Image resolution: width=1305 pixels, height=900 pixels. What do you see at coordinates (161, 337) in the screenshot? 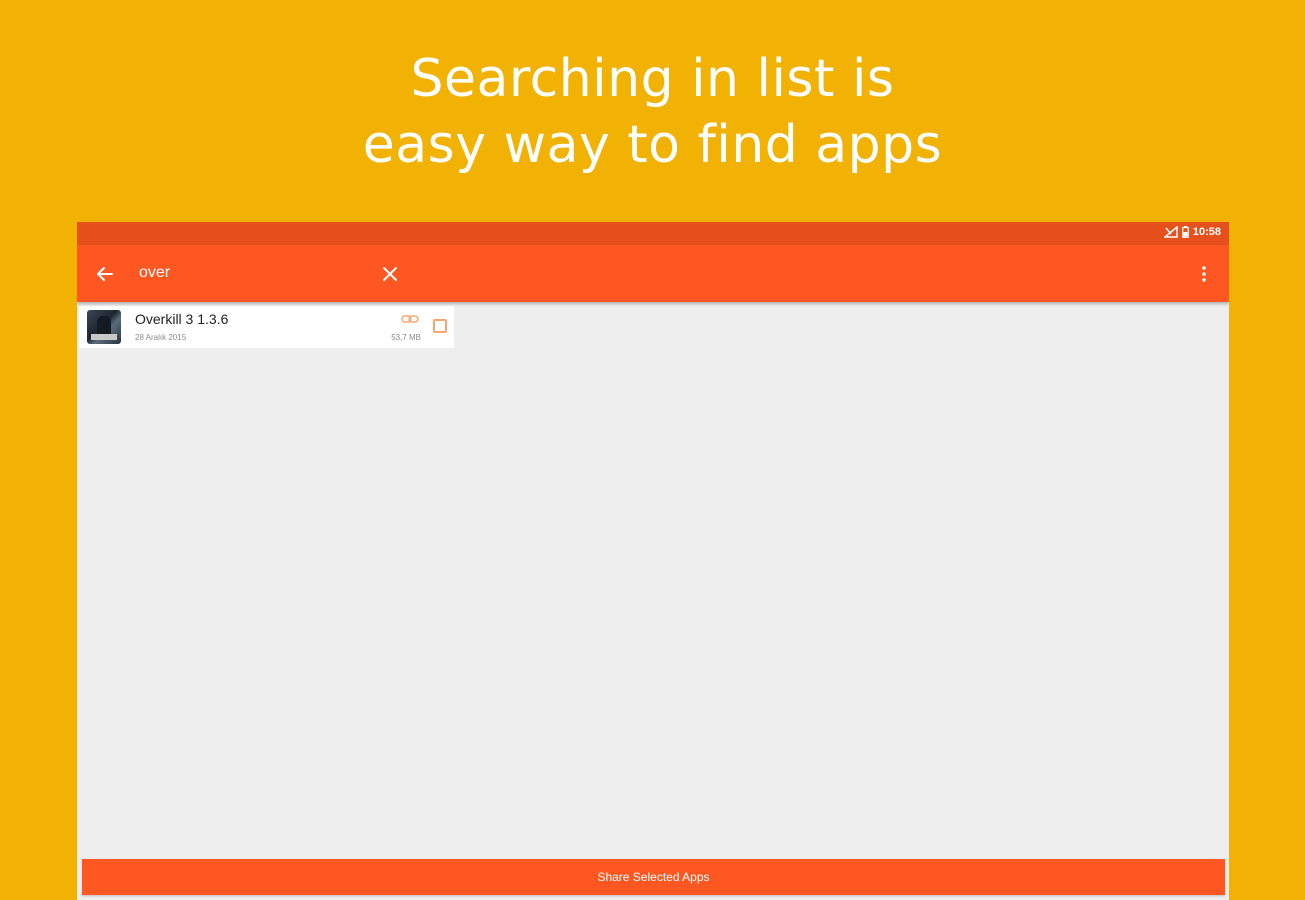
I see `app-install-date: 28 Aralık 2015` at bounding box center [161, 337].